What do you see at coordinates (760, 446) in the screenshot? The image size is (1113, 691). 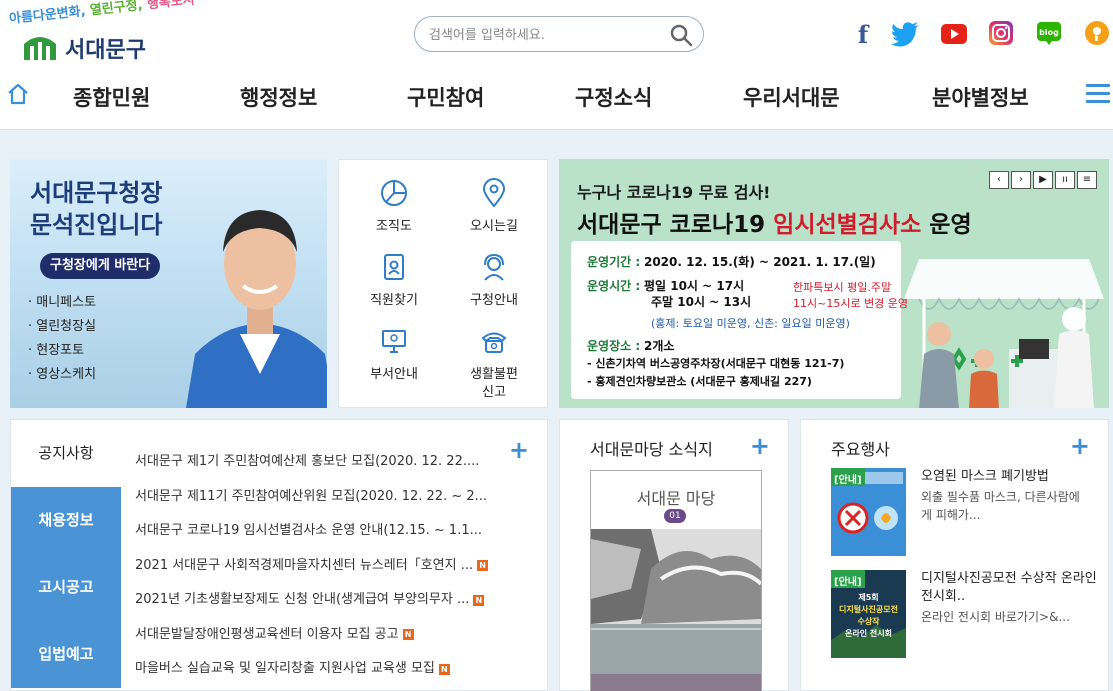 I see `magazine-more-button: +` at bounding box center [760, 446].